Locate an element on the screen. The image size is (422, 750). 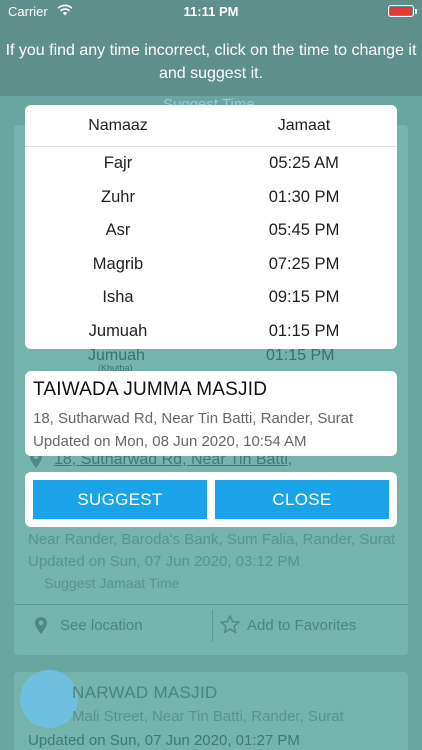
timings-header: Namaaz Jamaat is located at coordinates (211, 126).